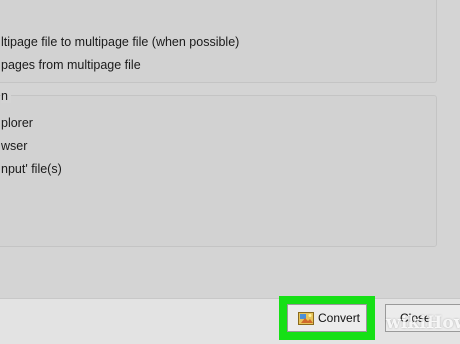 The width and height of the screenshot is (460, 344). What do you see at coordinates (443, 323) in the screenshot?
I see `watermark-how: How` at bounding box center [443, 323].